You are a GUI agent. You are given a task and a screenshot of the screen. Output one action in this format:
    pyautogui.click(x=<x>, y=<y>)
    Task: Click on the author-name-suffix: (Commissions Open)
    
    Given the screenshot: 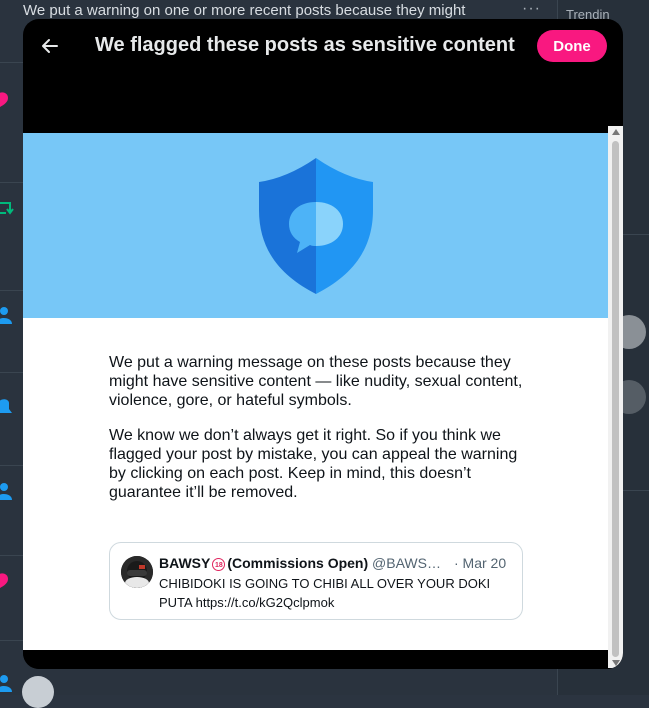 What is the action you would take?
    pyautogui.click(x=298, y=563)
    